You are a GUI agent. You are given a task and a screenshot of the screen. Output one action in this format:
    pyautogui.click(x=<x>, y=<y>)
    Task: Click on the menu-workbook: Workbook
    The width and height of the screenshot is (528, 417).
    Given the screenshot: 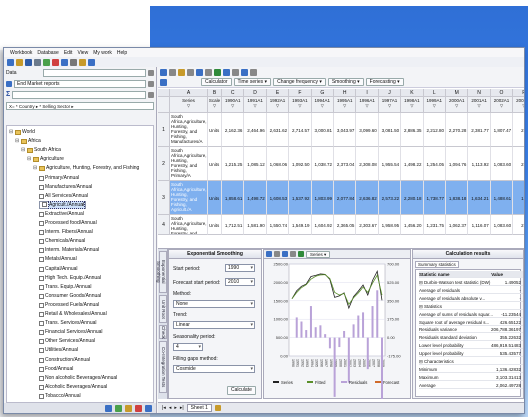 What is the action you would take?
    pyautogui.click(x=21, y=53)
    